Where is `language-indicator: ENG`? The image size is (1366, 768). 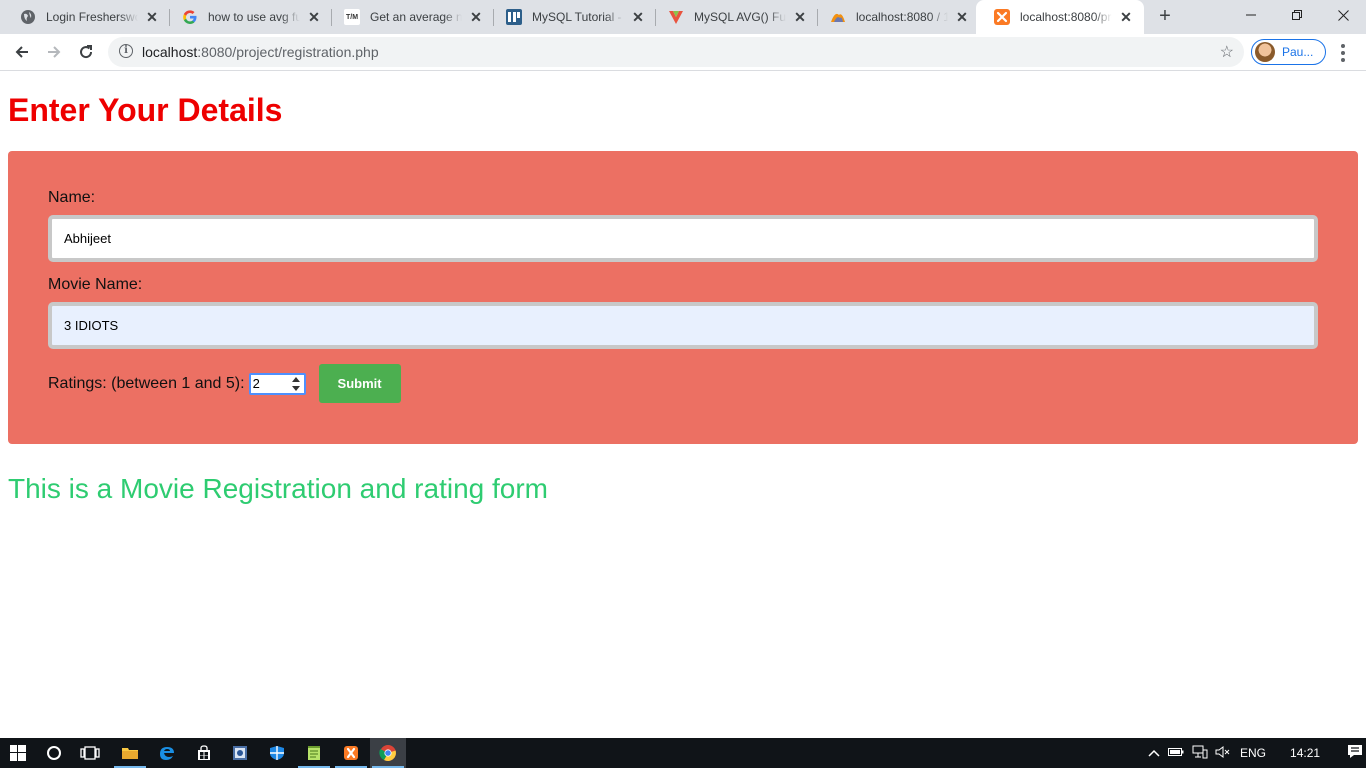 language-indicator: ENG is located at coordinates (1253, 753).